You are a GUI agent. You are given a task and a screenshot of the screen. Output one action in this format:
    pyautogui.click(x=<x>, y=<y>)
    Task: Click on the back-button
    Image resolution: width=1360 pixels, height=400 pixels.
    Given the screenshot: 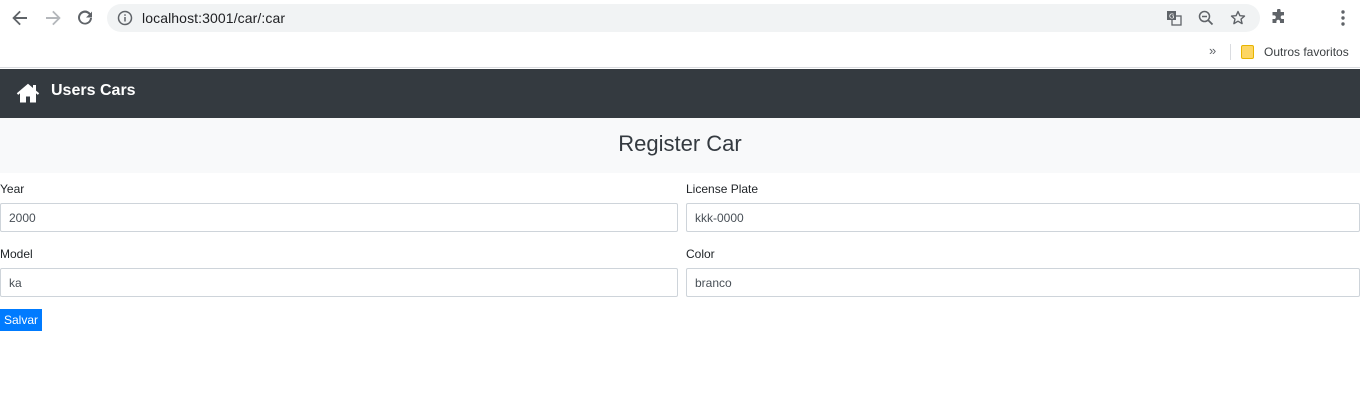 What is the action you would take?
    pyautogui.click(x=20, y=18)
    